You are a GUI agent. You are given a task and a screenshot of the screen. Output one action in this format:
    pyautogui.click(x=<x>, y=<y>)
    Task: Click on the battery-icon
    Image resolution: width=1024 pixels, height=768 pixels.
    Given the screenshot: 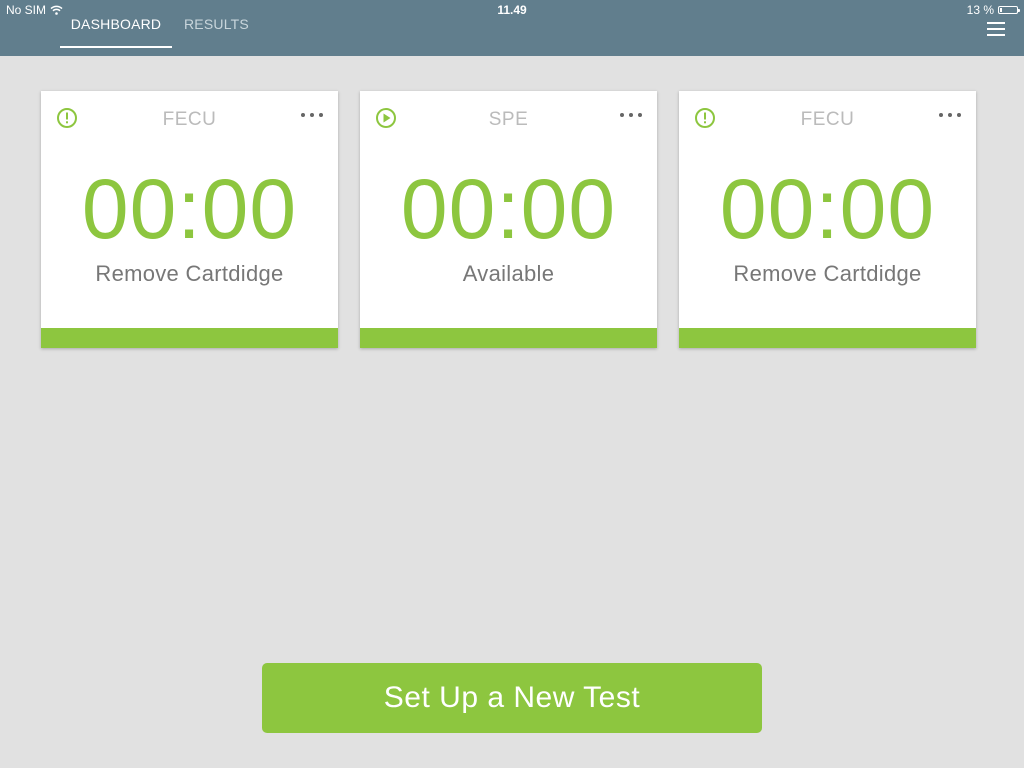 What is the action you would take?
    pyautogui.click(x=1009, y=10)
    